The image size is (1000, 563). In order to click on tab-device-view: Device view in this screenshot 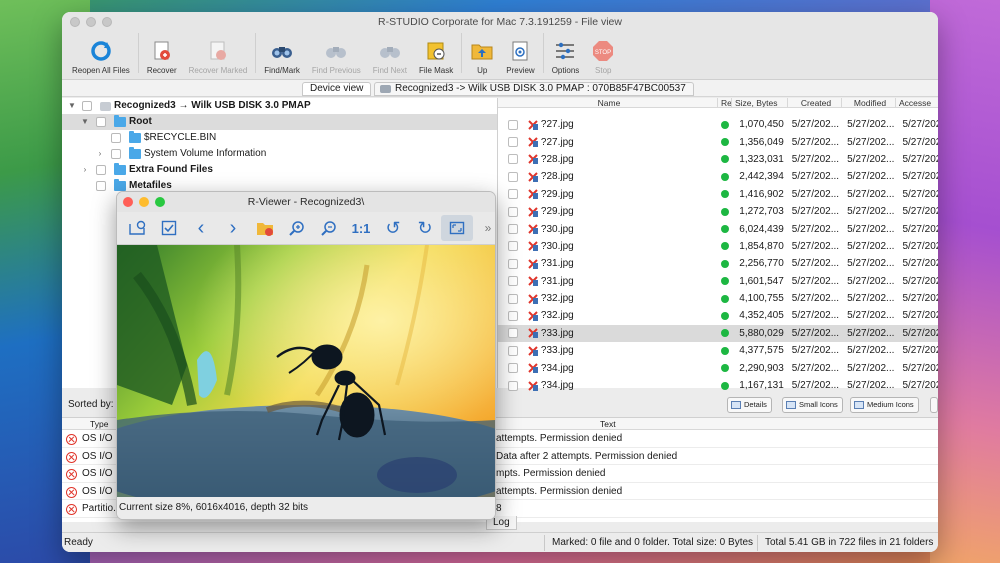, I will do `click(337, 89)`.